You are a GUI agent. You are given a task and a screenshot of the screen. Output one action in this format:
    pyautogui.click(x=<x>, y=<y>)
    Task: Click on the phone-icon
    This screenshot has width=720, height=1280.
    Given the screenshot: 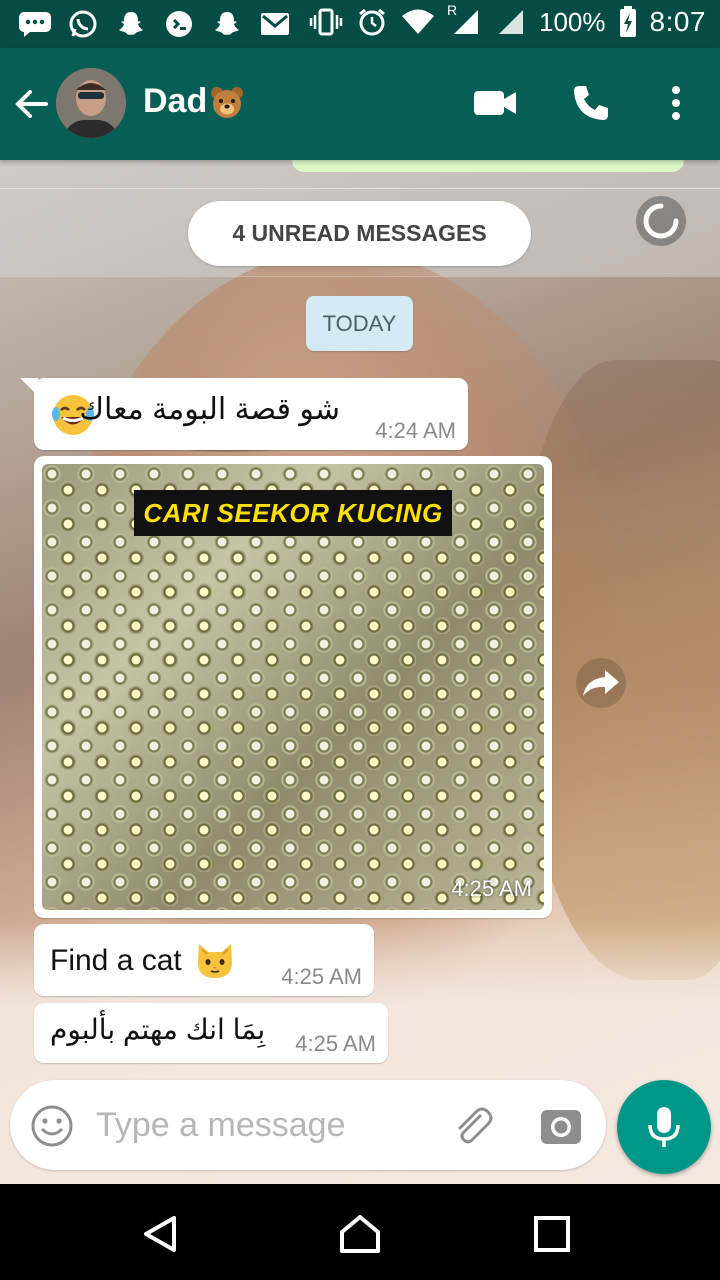 What is the action you would take?
    pyautogui.click(x=591, y=103)
    